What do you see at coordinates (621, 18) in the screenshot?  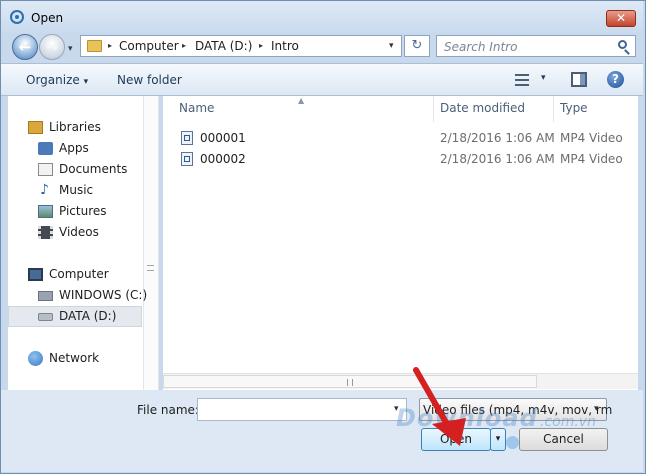 I see `close-button: ✕` at bounding box center [621, 18].